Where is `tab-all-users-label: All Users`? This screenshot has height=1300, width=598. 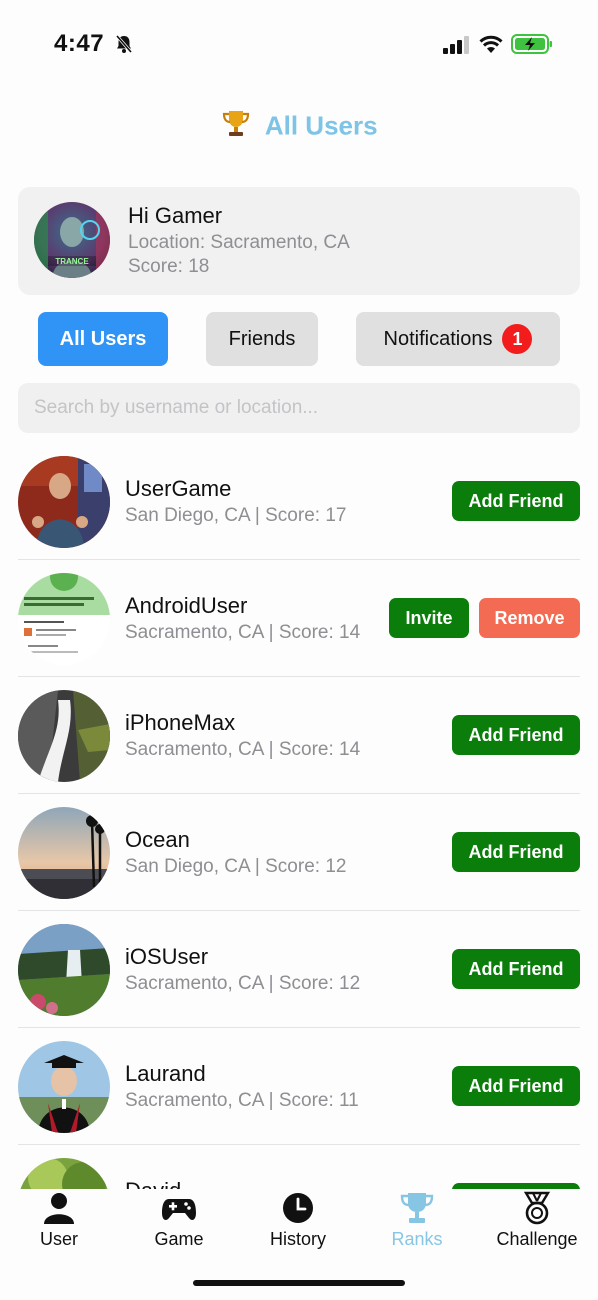 tab-all-users-label: All Users is located at coordinates (103, 338).